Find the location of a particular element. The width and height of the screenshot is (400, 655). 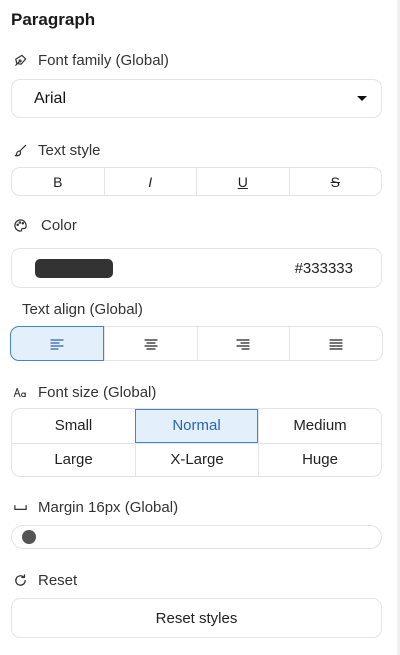

text-align-label-text: Text align (Global) is located at coordinates (82, 309).